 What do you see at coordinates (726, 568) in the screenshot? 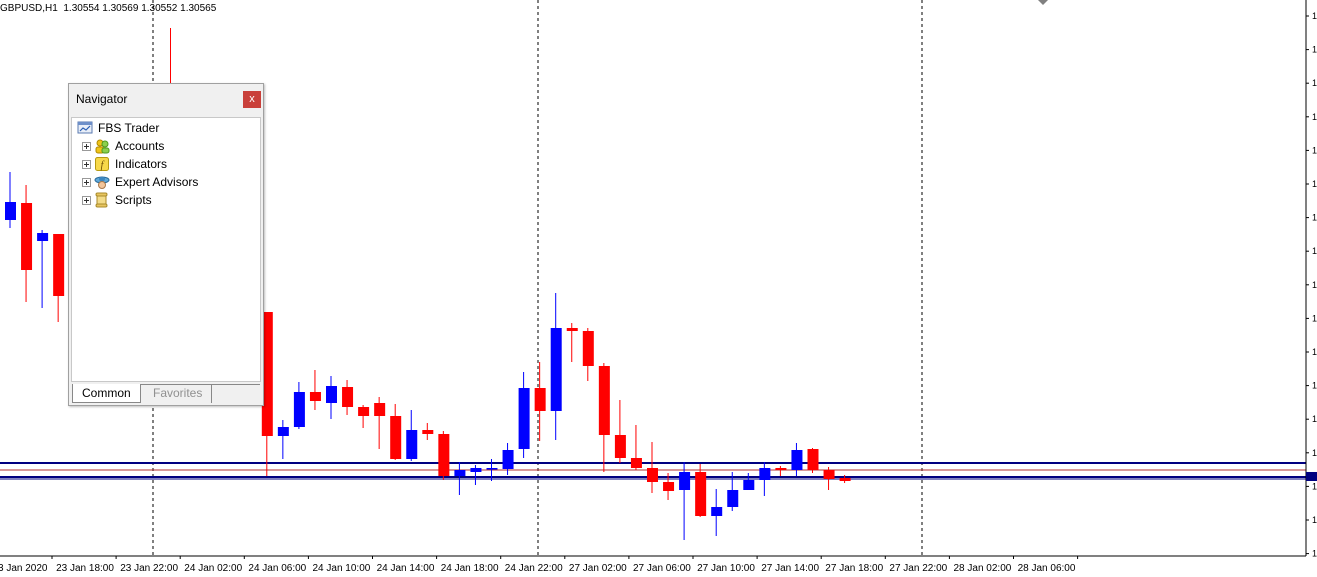
I see `time-tick-label: 27 Jan 10:00` at bounding box center [726, 568].